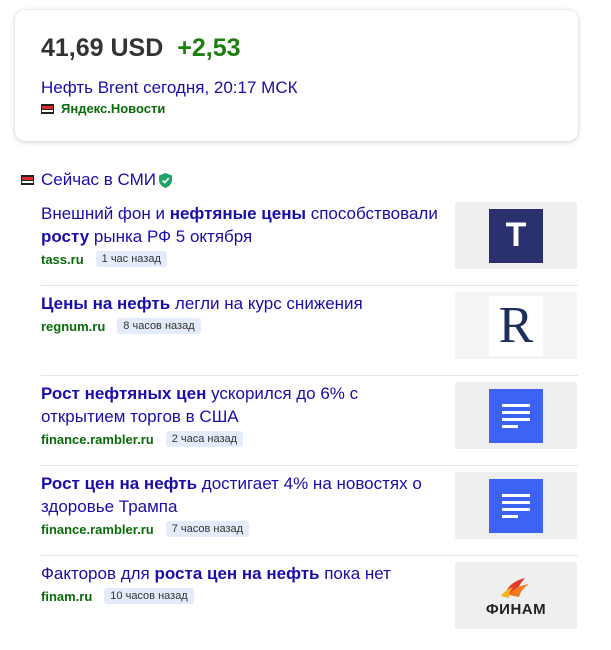  Describe the element at coordinates (27, 180) in the screenshot. I see `news-favicon-icon` at that location.